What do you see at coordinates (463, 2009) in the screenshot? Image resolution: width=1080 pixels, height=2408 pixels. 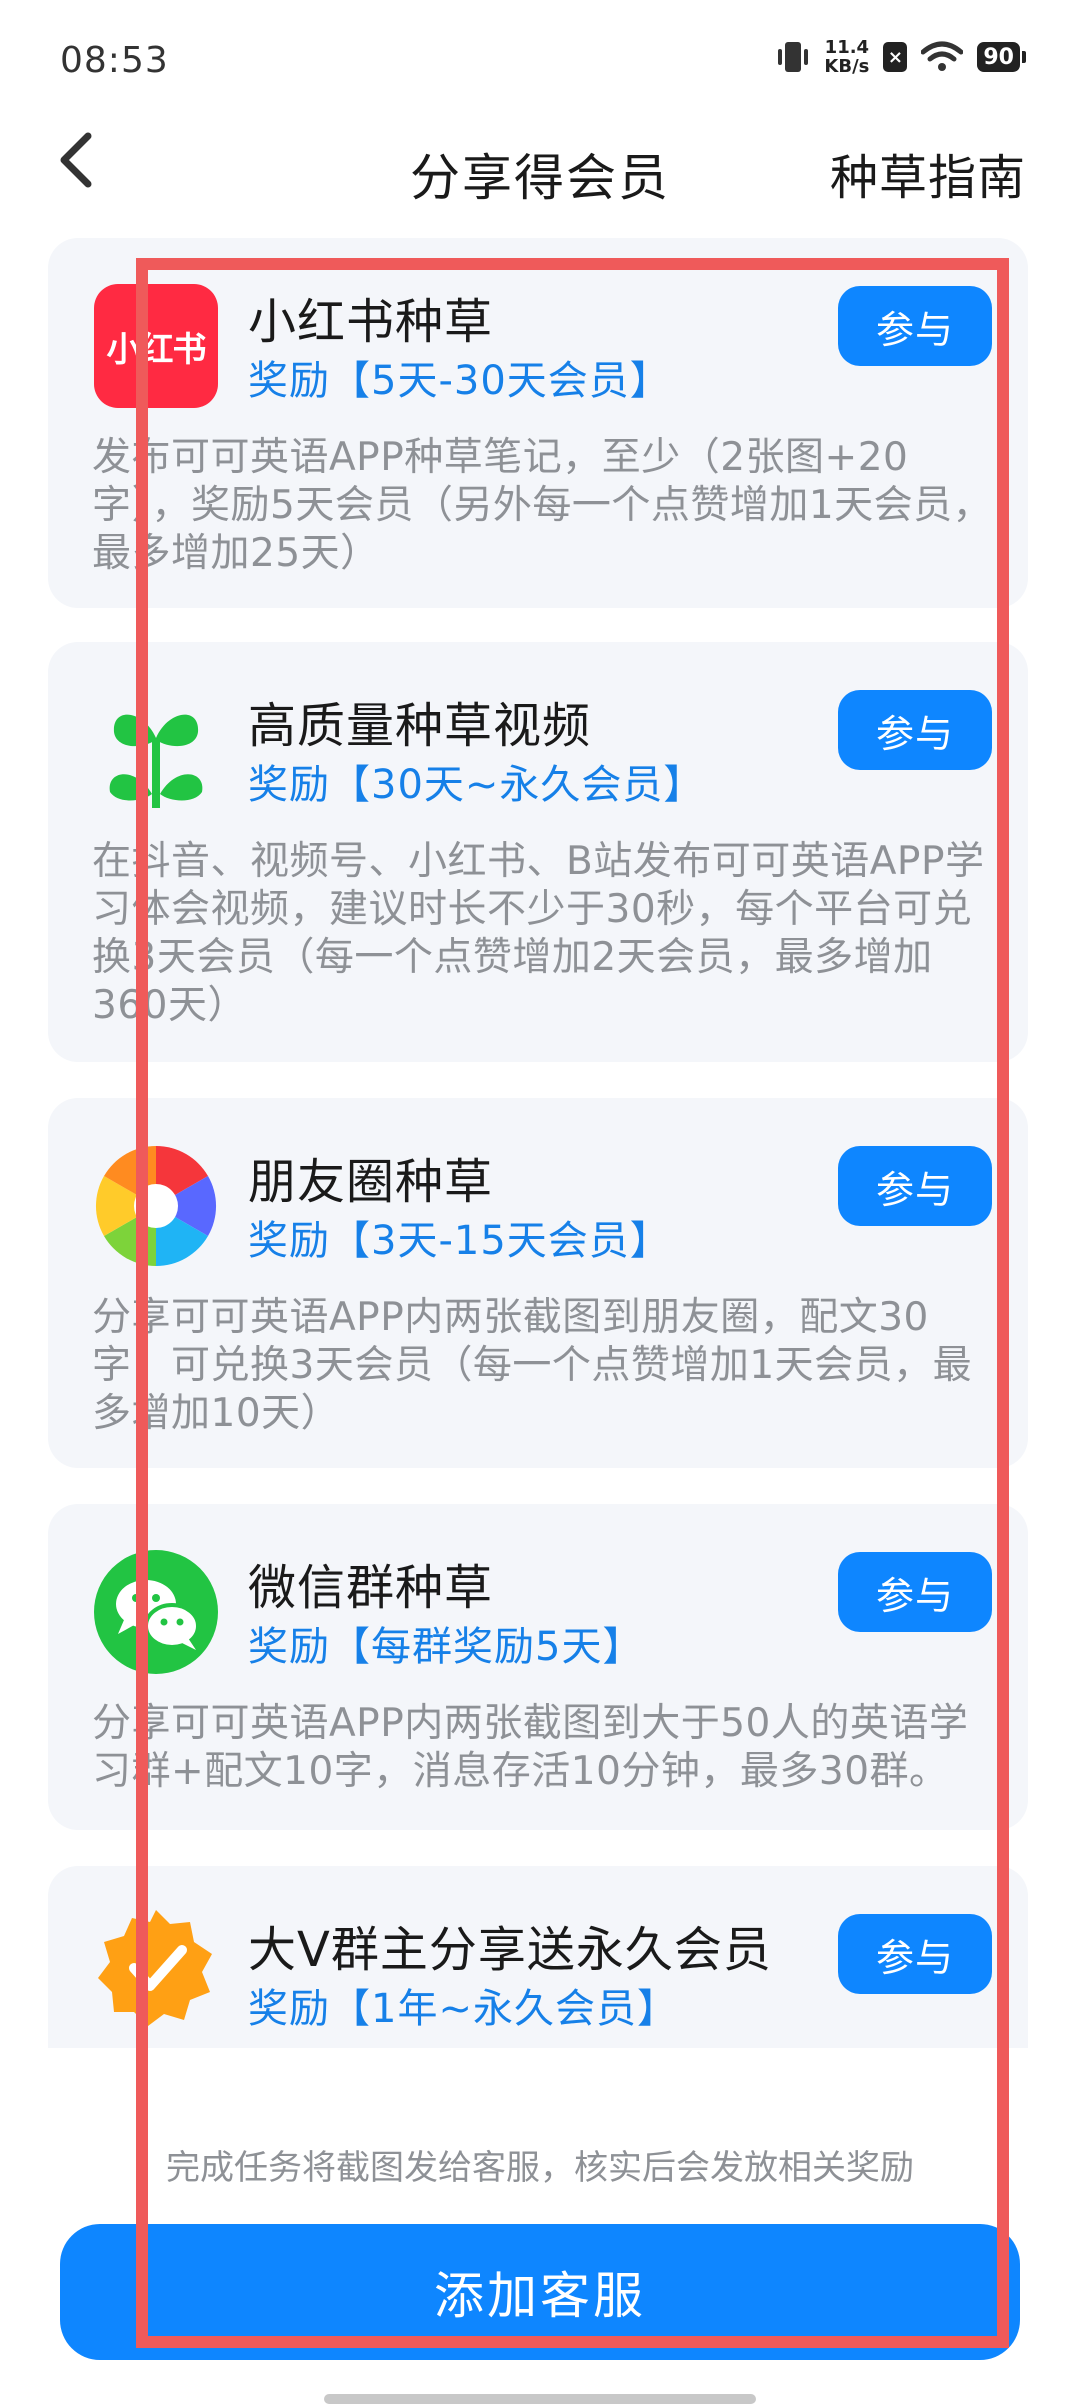 I see `task-reward: 奖励【1年~永久会员】` at bounding box center [463, 2009].